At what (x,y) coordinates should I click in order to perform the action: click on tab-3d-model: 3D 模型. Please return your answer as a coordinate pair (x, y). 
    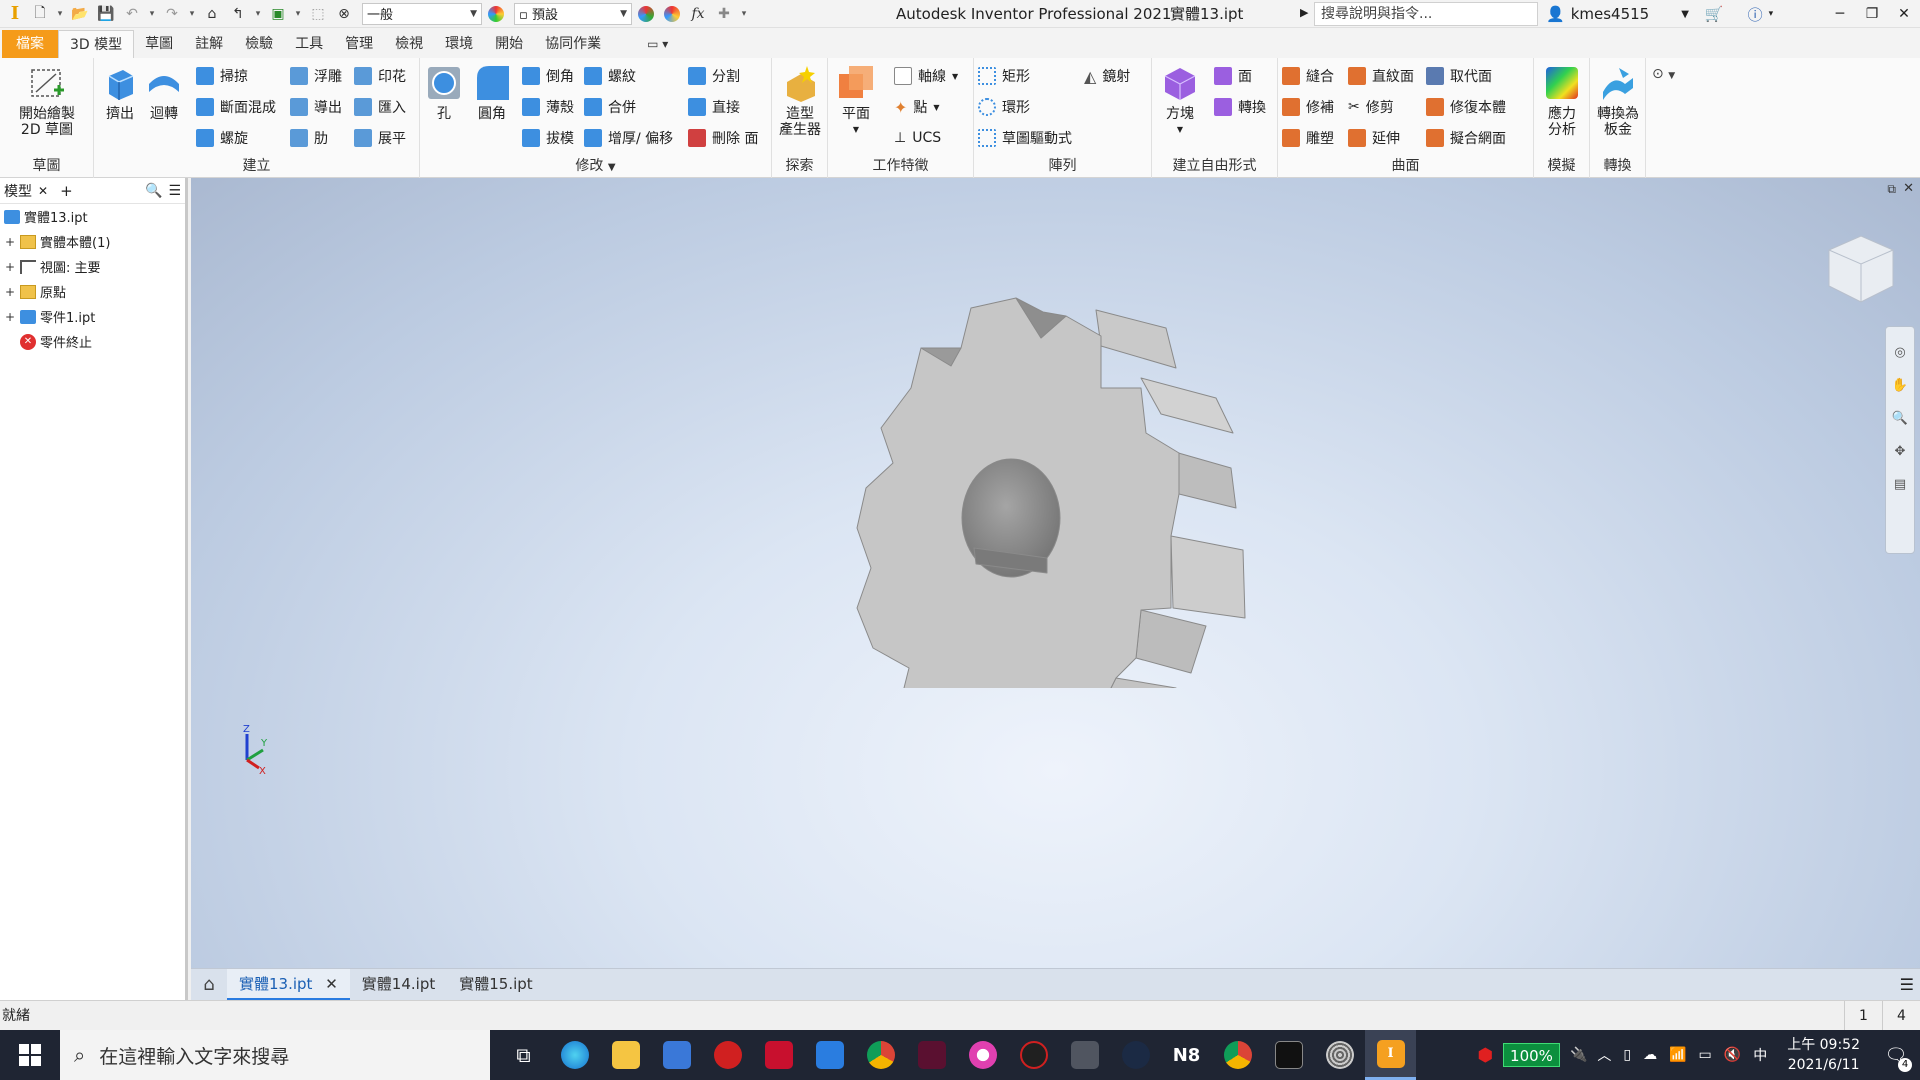
    Looking at the image, I should click on (96, 44).